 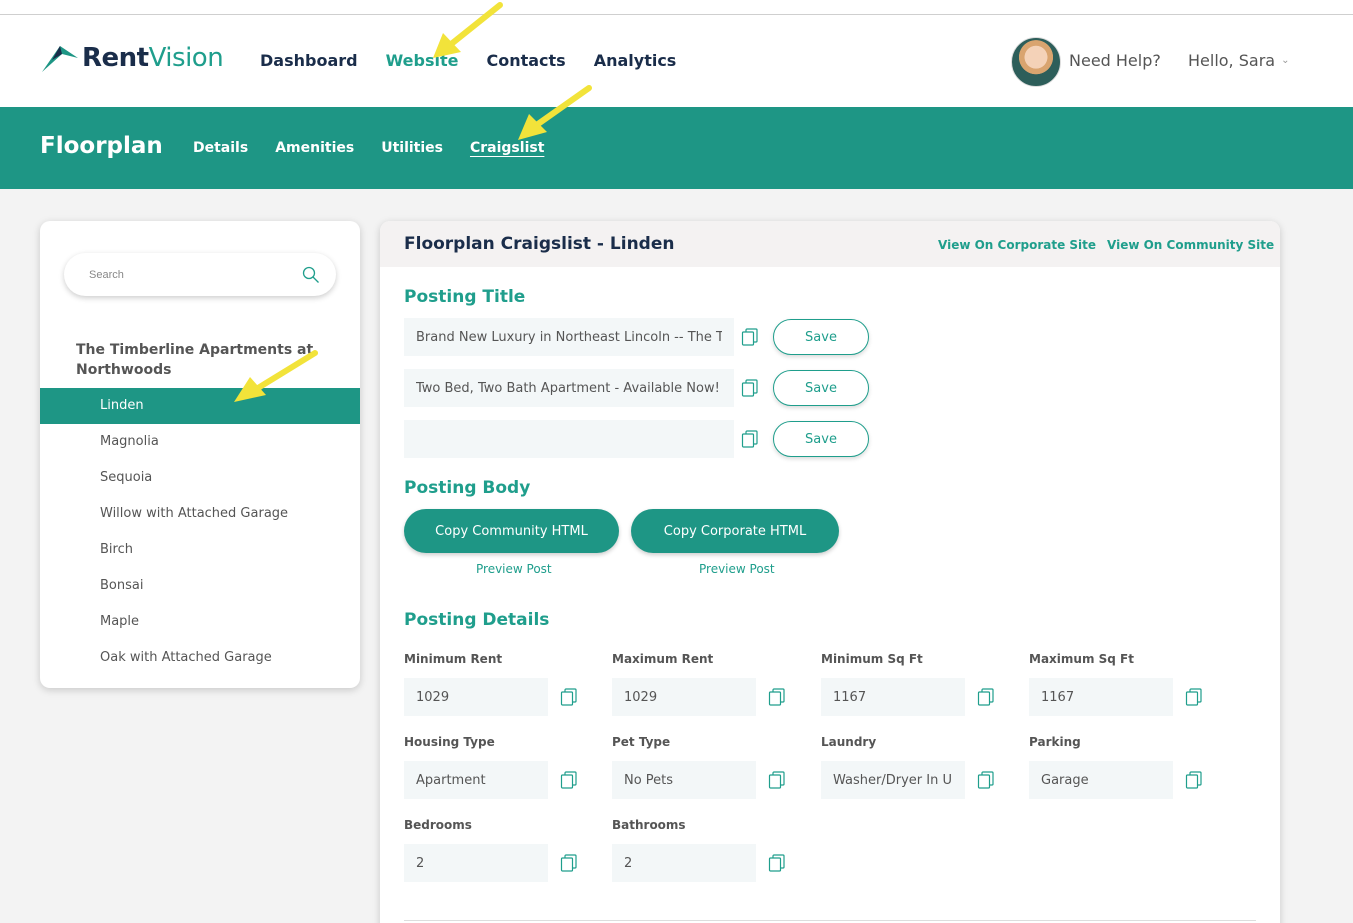 What do you see at coordinates (101, 146) in the screenshot?
I see `page-title: Floorplan` at bounding box center [101, 146].